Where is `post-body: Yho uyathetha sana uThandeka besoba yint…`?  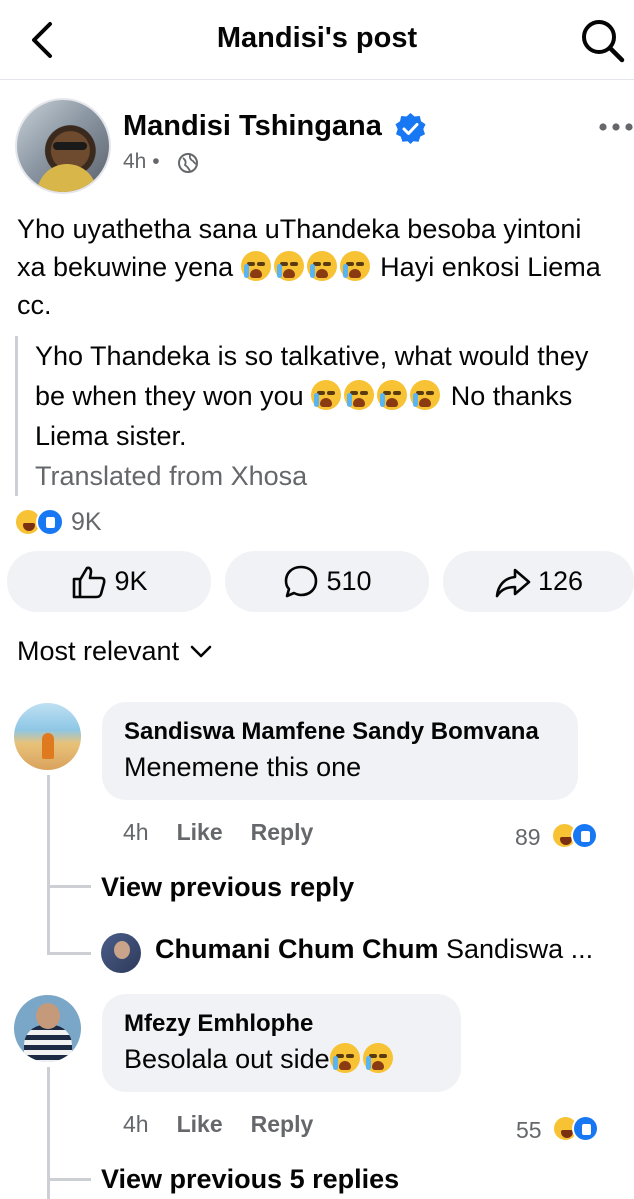
post-body: Yho uyathetha sana uThandeka besoba yint… is located at coordinates (309, 267).